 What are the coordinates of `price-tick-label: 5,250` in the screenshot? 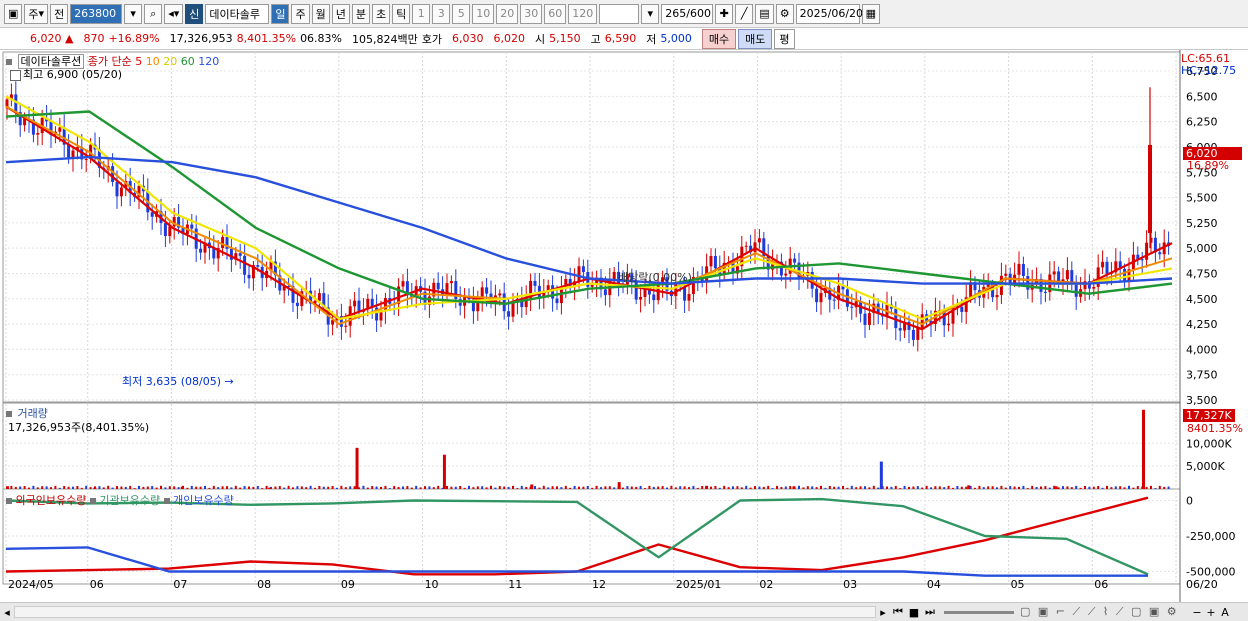 It's located at (1202, 223).